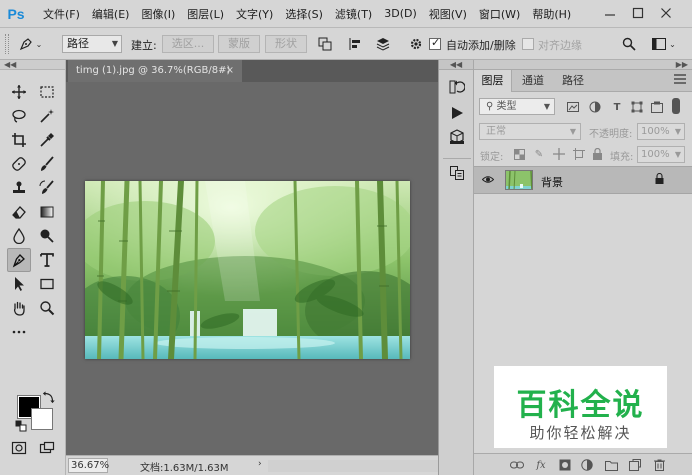 This screenshot has width=692, height=475. I want to click on type-tool-icon, so click(47, 260).